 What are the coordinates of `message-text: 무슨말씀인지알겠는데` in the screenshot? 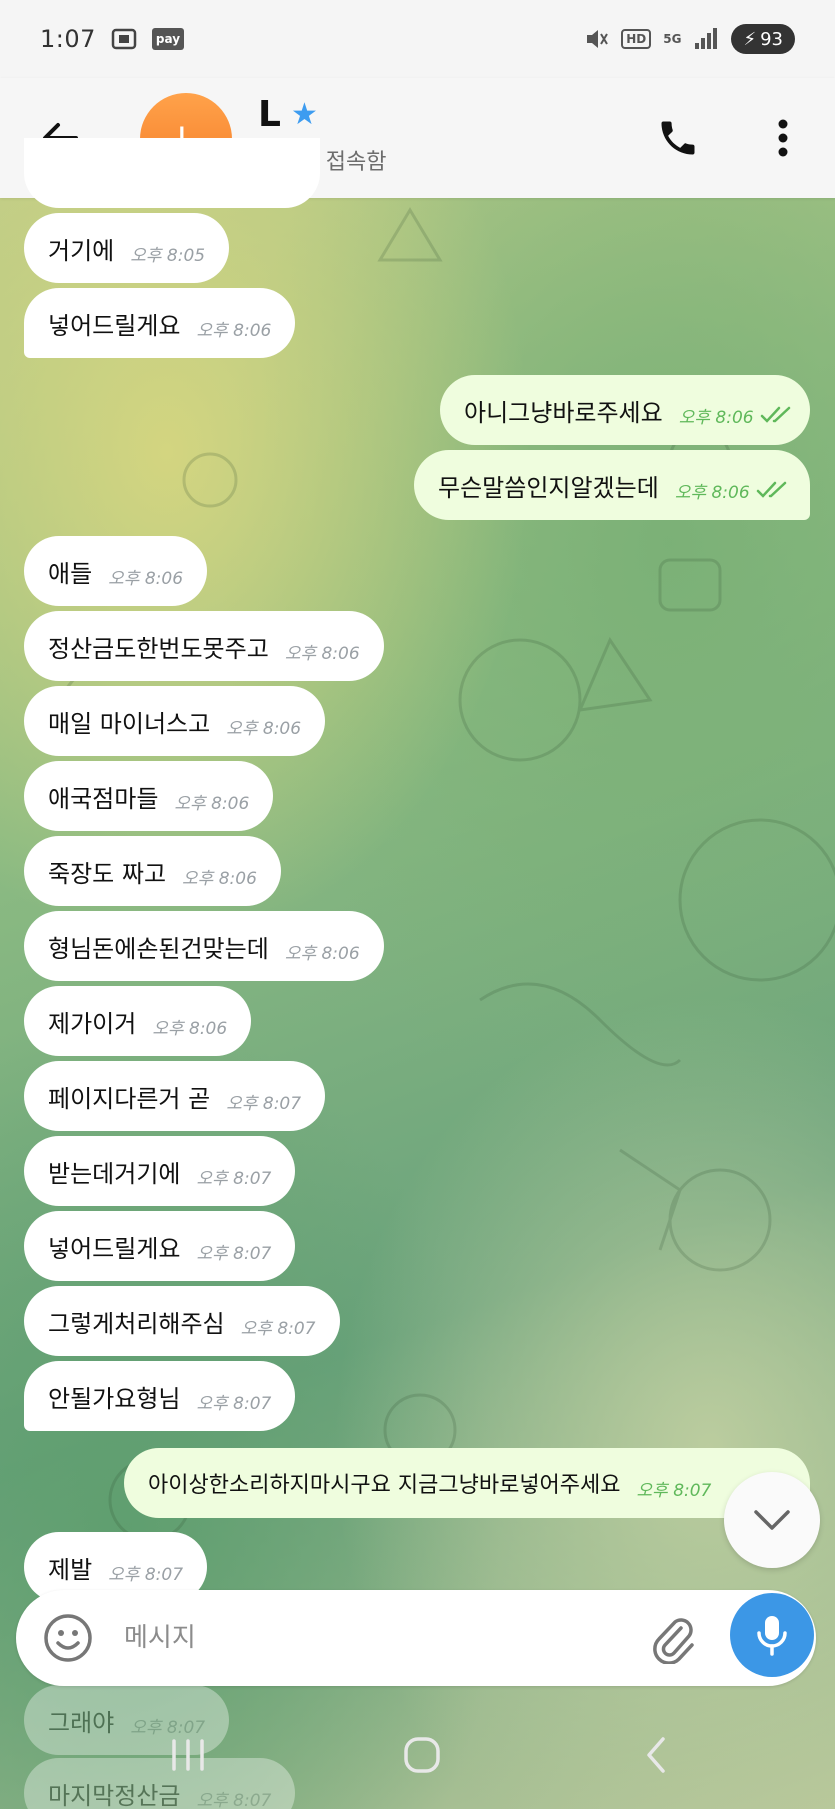 It's located at (548, 487).